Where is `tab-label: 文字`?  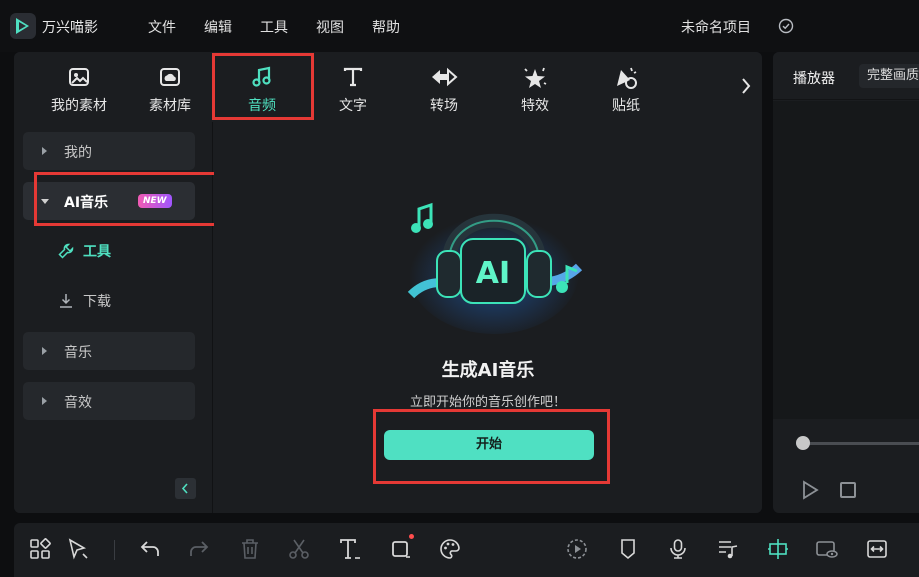
tab-label: 文字 is located at coordinates (353, 106).